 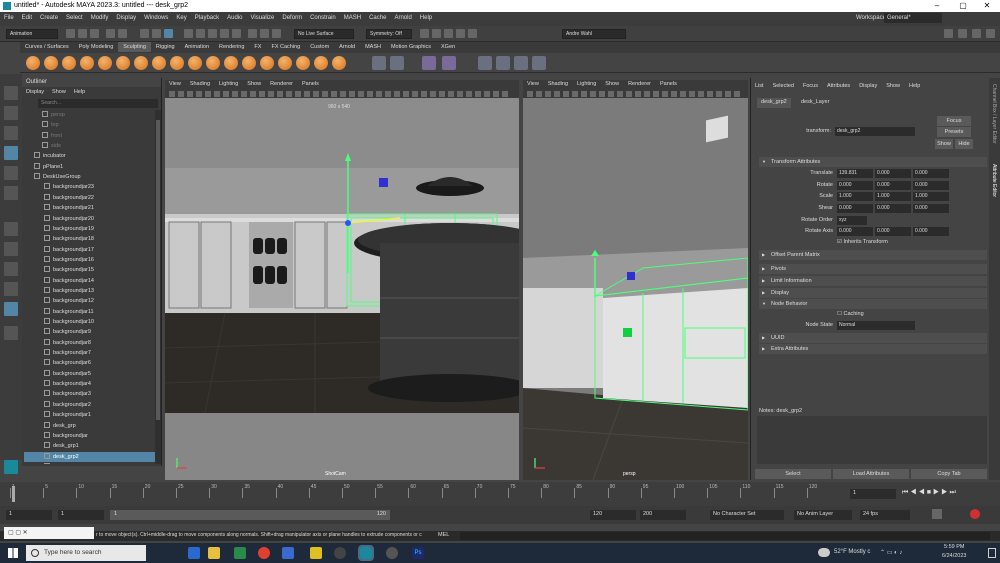 I want to click on section-display: Display, so click(x=873, y=293).